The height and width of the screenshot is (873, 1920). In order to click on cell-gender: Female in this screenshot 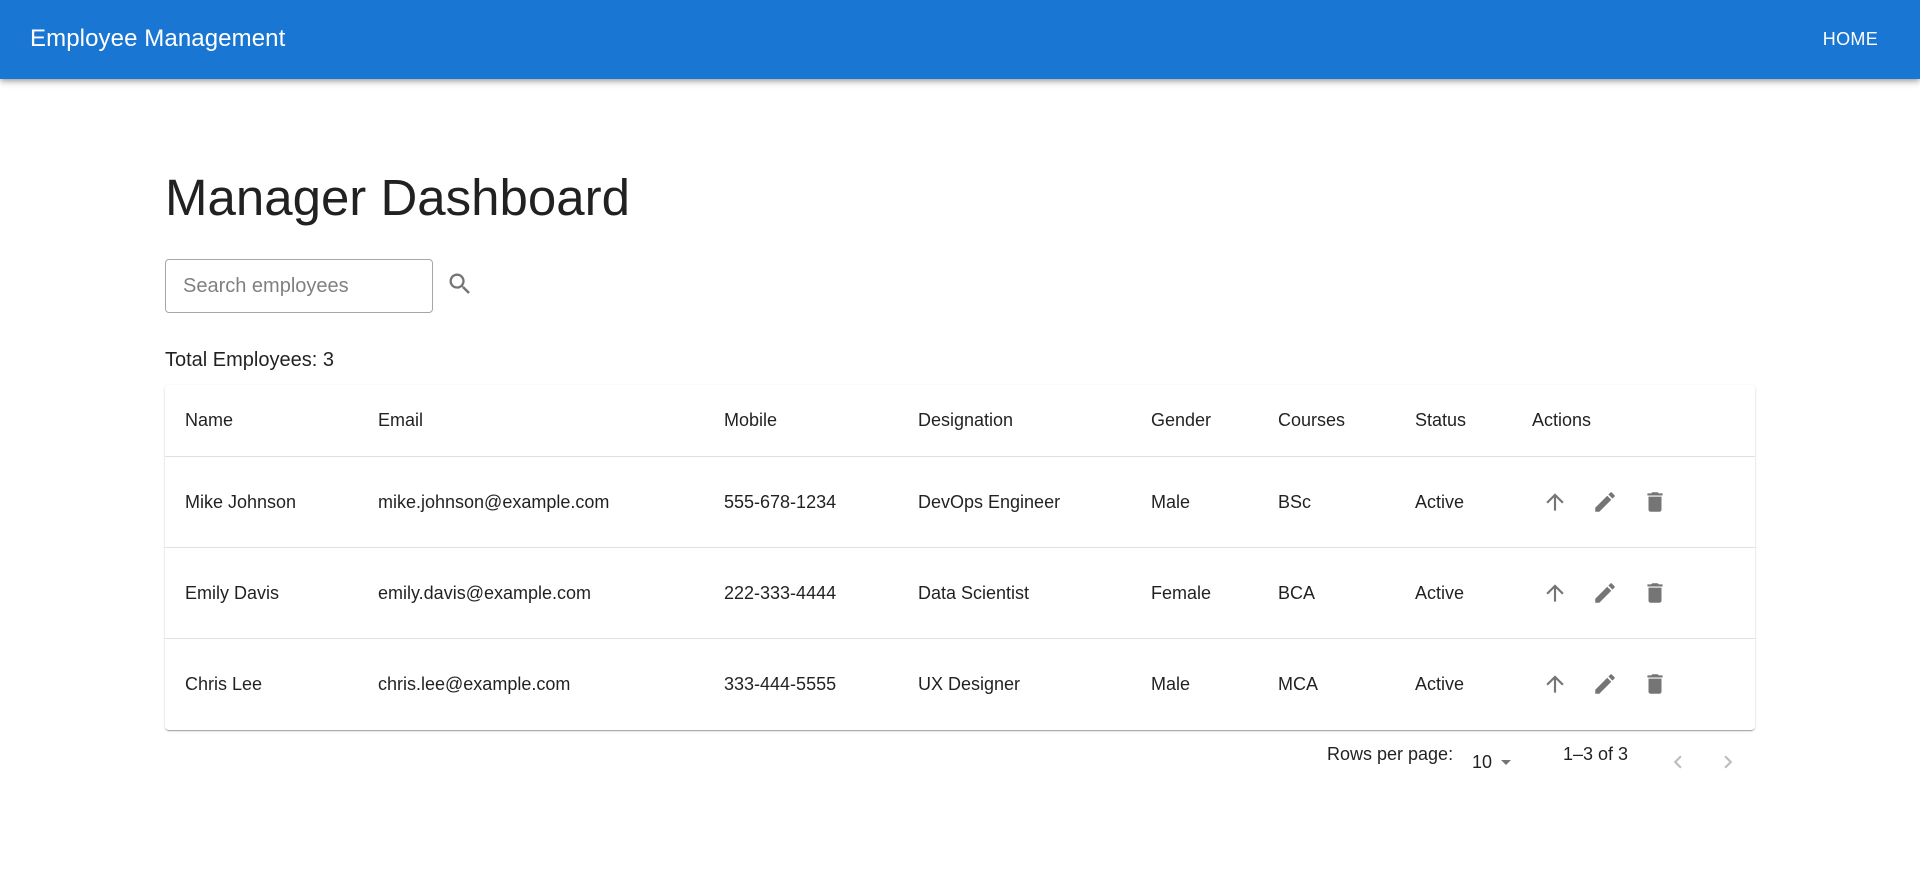, I will do `click(1181, 592)`.